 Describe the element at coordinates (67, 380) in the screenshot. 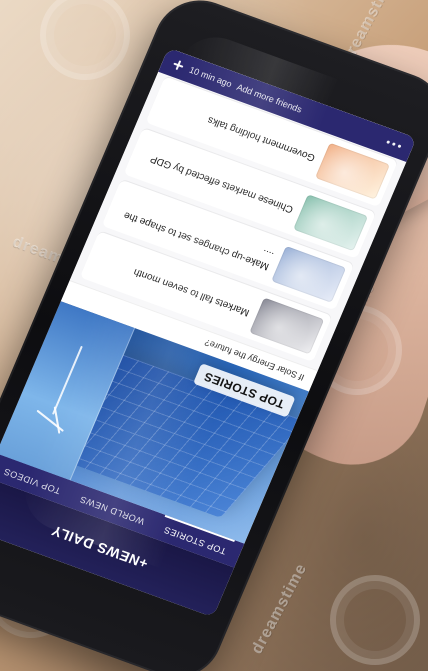

I see `turbine-icon` at that location.